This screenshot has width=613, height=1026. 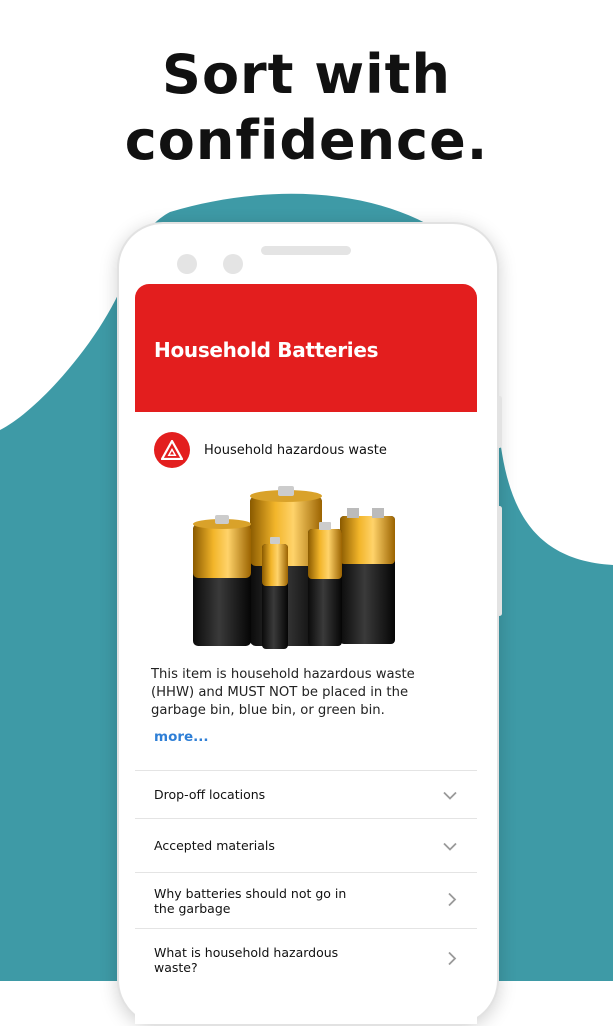 I want to click on section-accepted-materials: Accepted materials, so click(x=306, y=845).